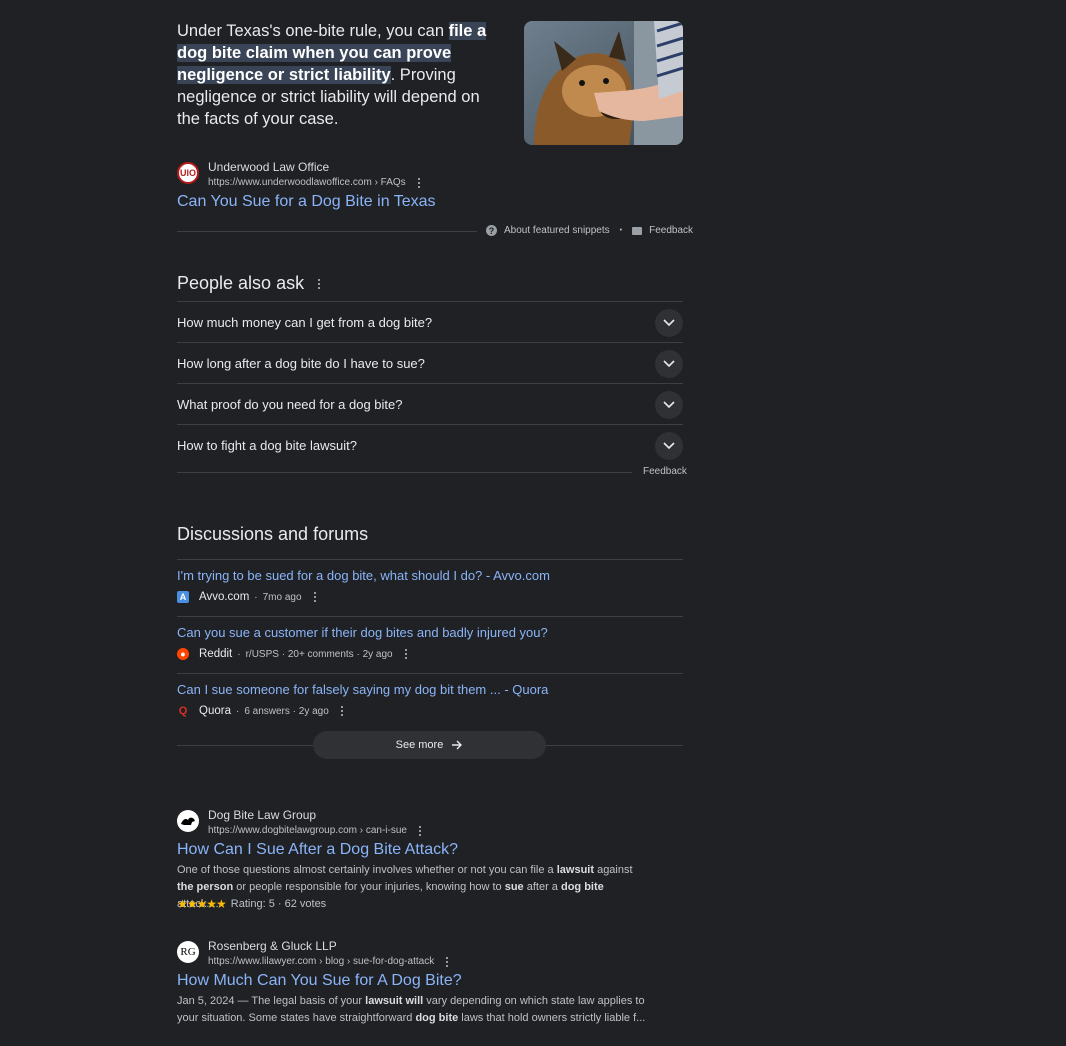 This screenshot has width=1066, height=1046. Describe the element at coordinates (215, 711) in the screenshot. I see `forum-site: Quora` at that location.